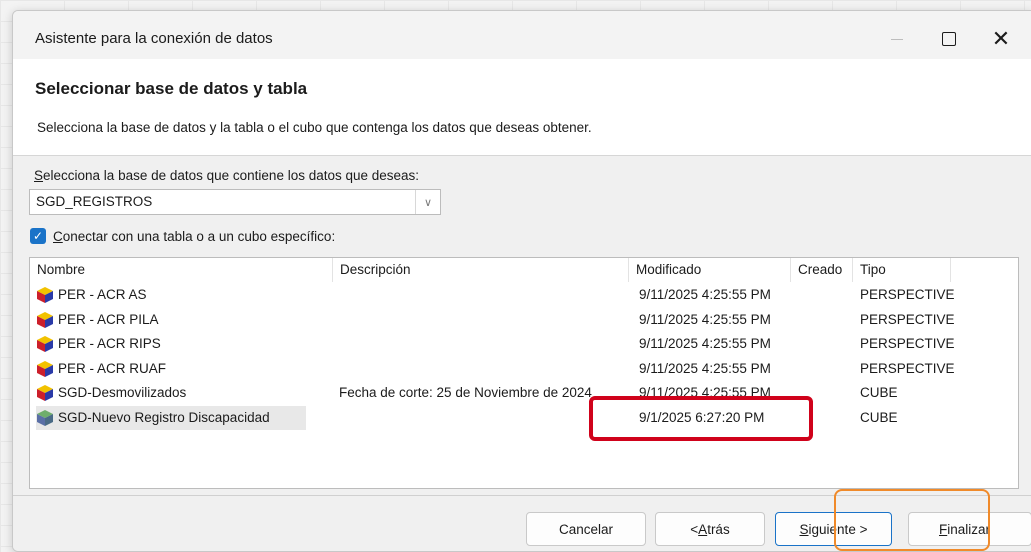  What do you see at coordinates (235, 202) in the screenshot?
I see `database-dropdown: SGD_REGISTROS ∨` at bounding box center [235, 202].